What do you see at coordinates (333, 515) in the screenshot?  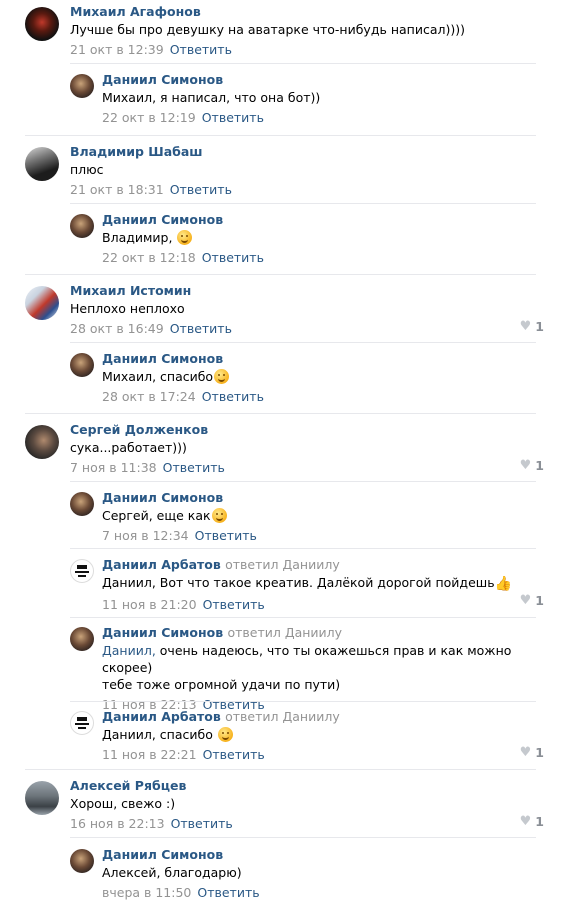 I see `comment-text: Сергей, еще как` at bounding box center [333, 515].